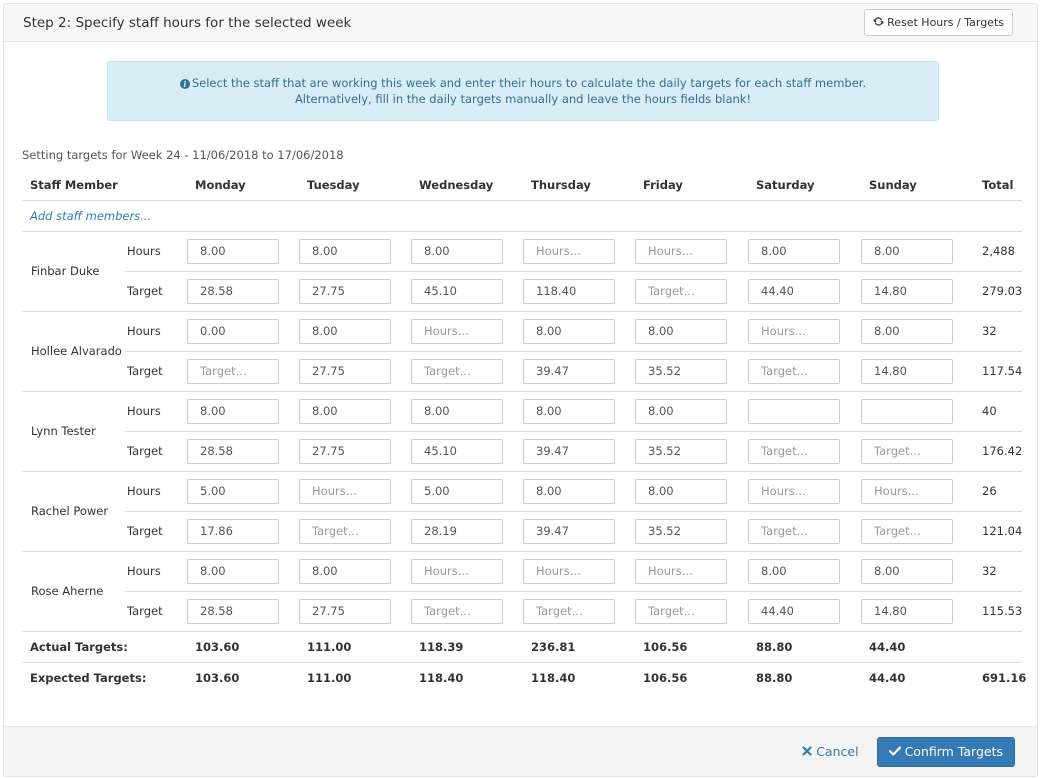 The height and width of the screenshot is (779, 1041). I want to click on cancel-button: Cancel, so click(830, 751).